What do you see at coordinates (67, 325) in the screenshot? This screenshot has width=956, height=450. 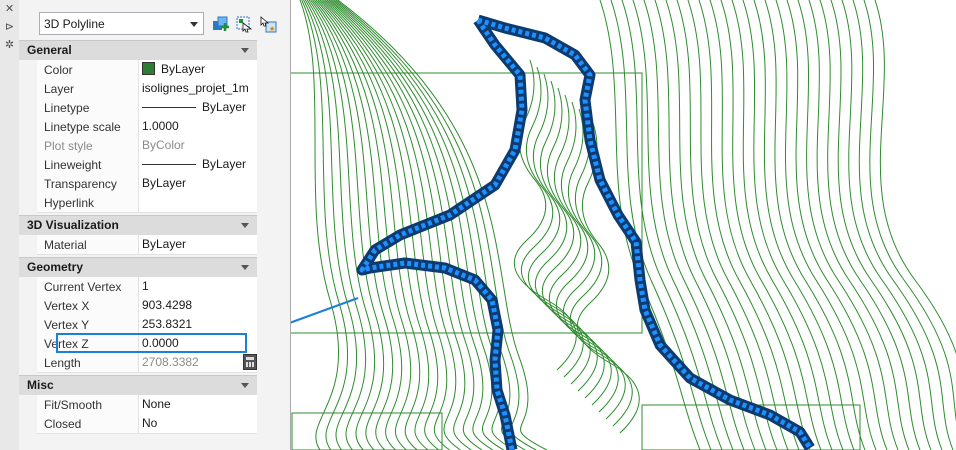 I see `property-name: Vertex Y` at bounding box center [67, 325].